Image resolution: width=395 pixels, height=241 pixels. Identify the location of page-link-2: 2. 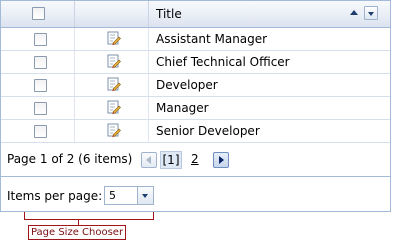
(195, 159).